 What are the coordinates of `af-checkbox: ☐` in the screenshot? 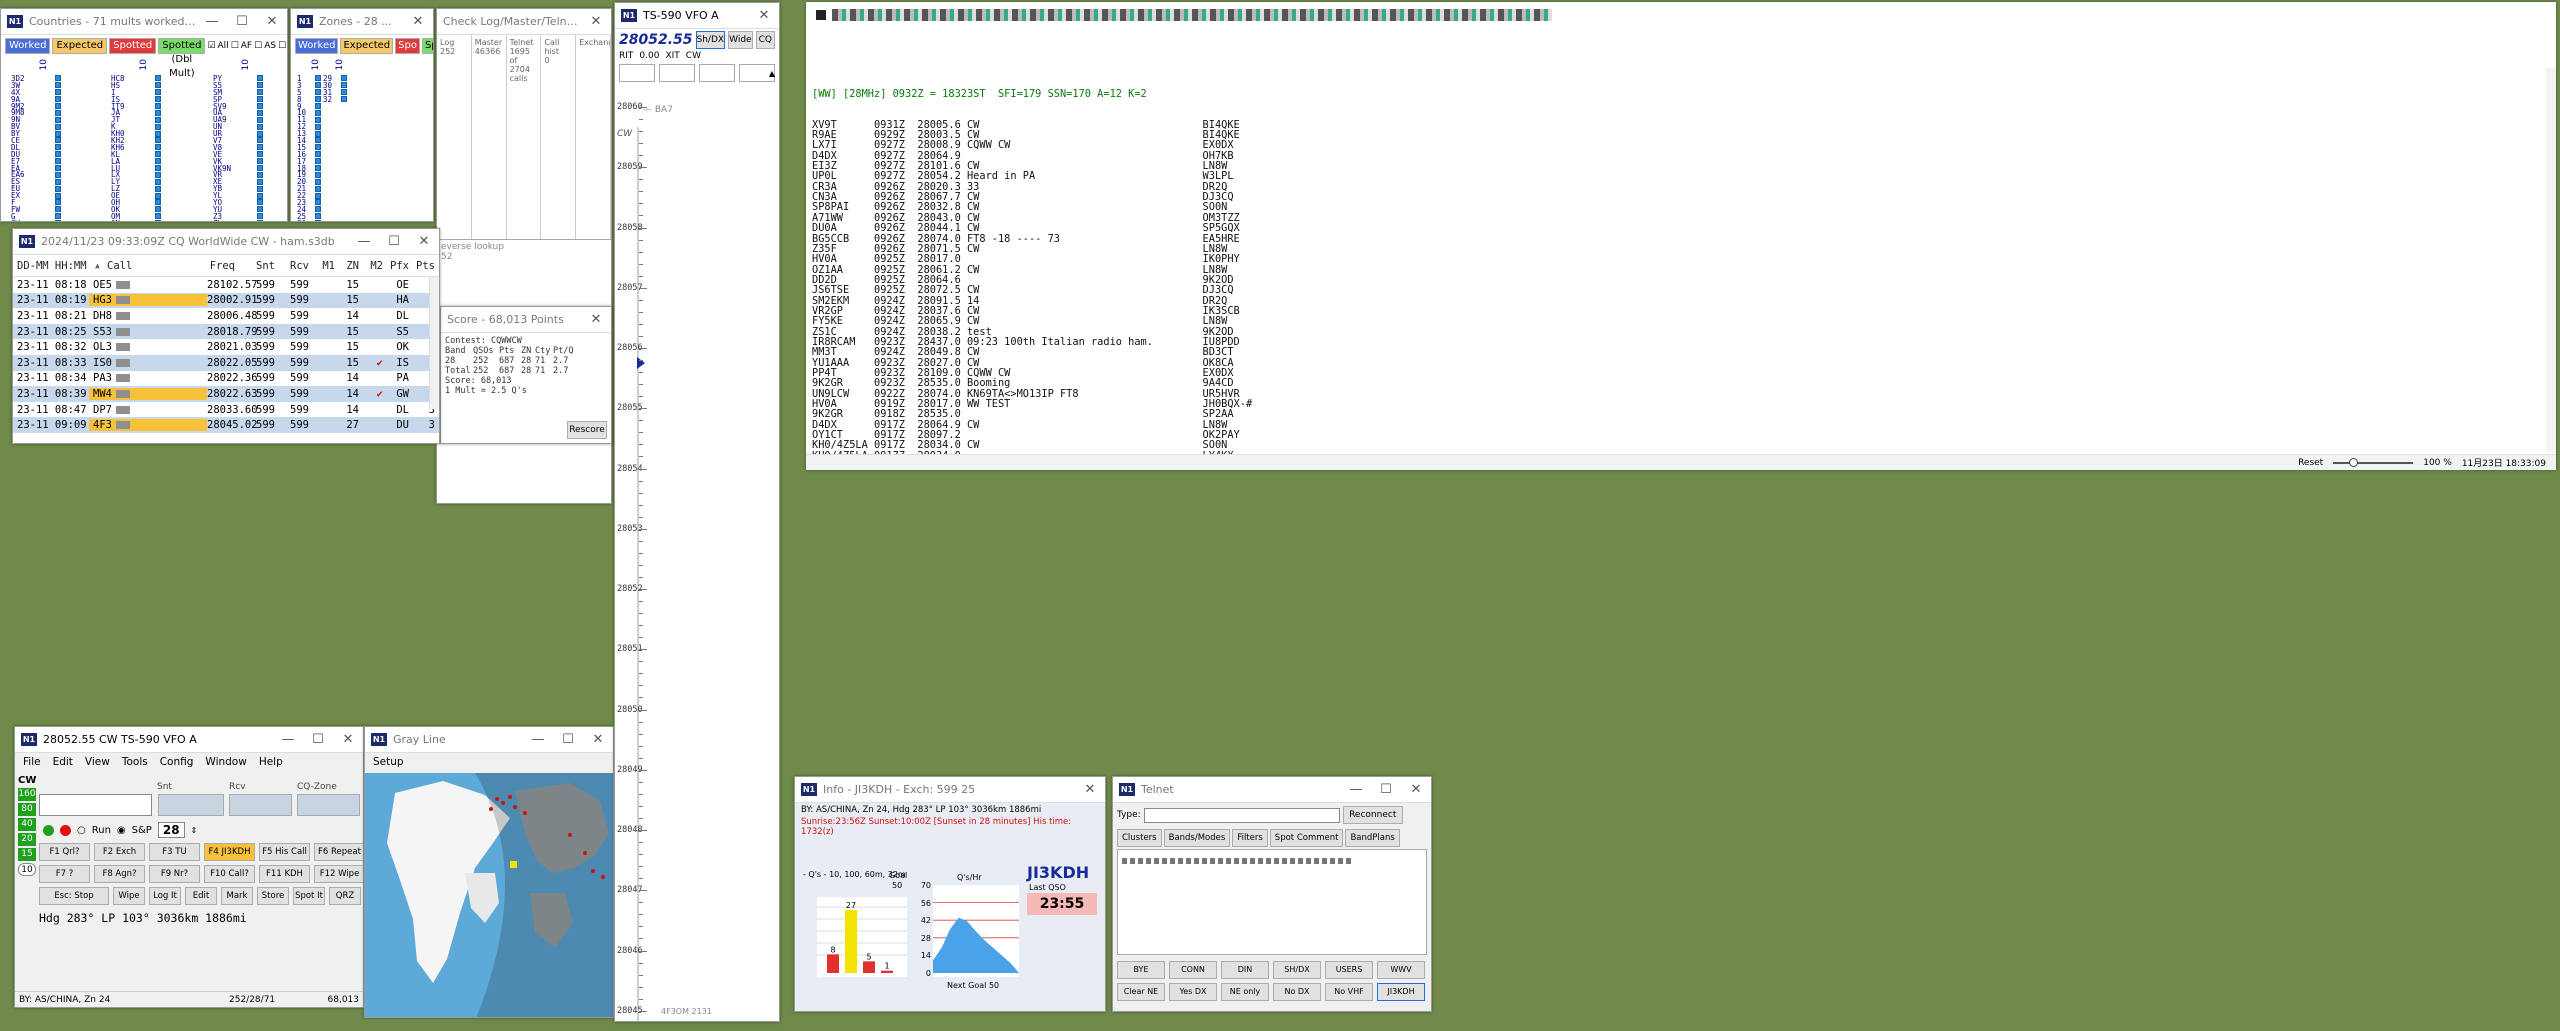 It's located at (235, 46).